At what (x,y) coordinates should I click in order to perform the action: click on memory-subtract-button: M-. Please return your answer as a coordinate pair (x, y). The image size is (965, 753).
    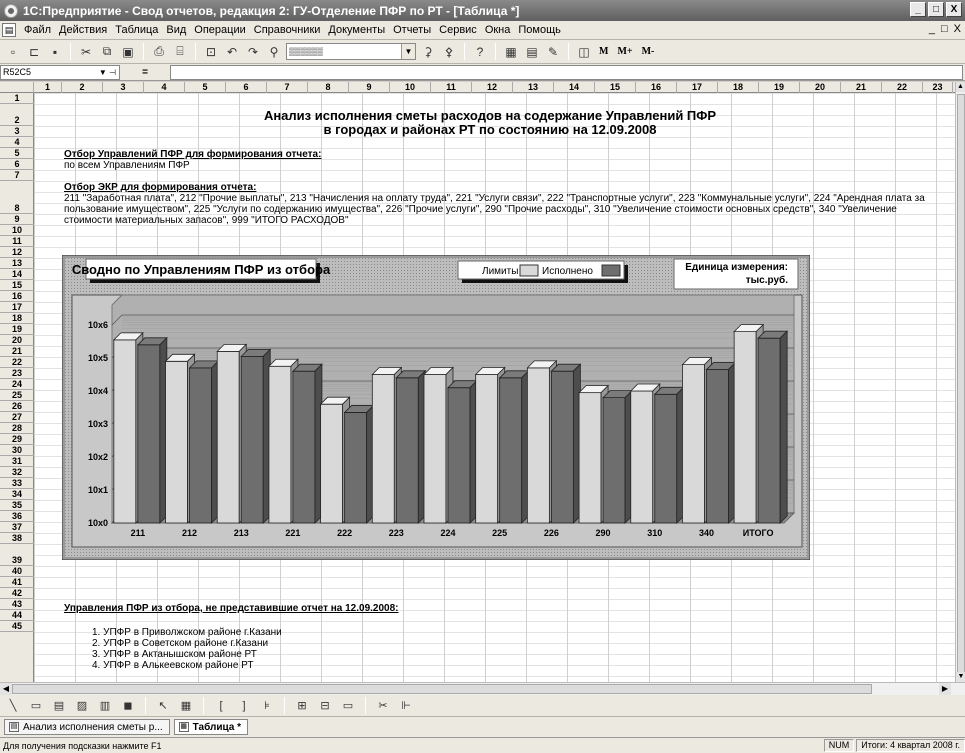
    Looking at the image, I should click on (648, 51).